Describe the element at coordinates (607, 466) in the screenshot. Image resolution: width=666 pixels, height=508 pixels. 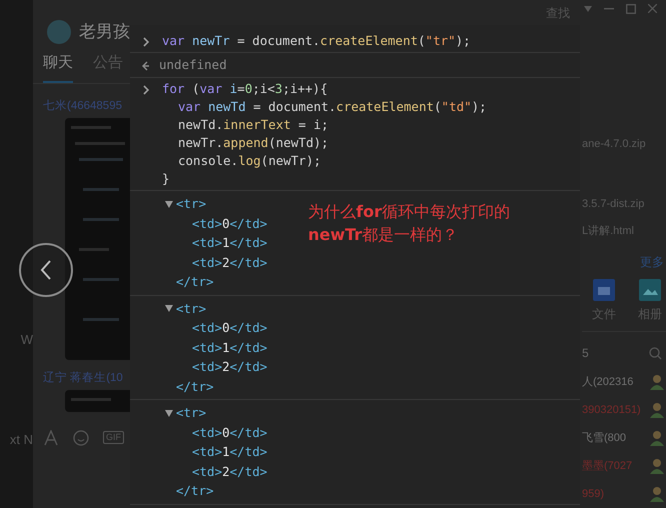
I see `member-name: 墨墨(7027` at that location.